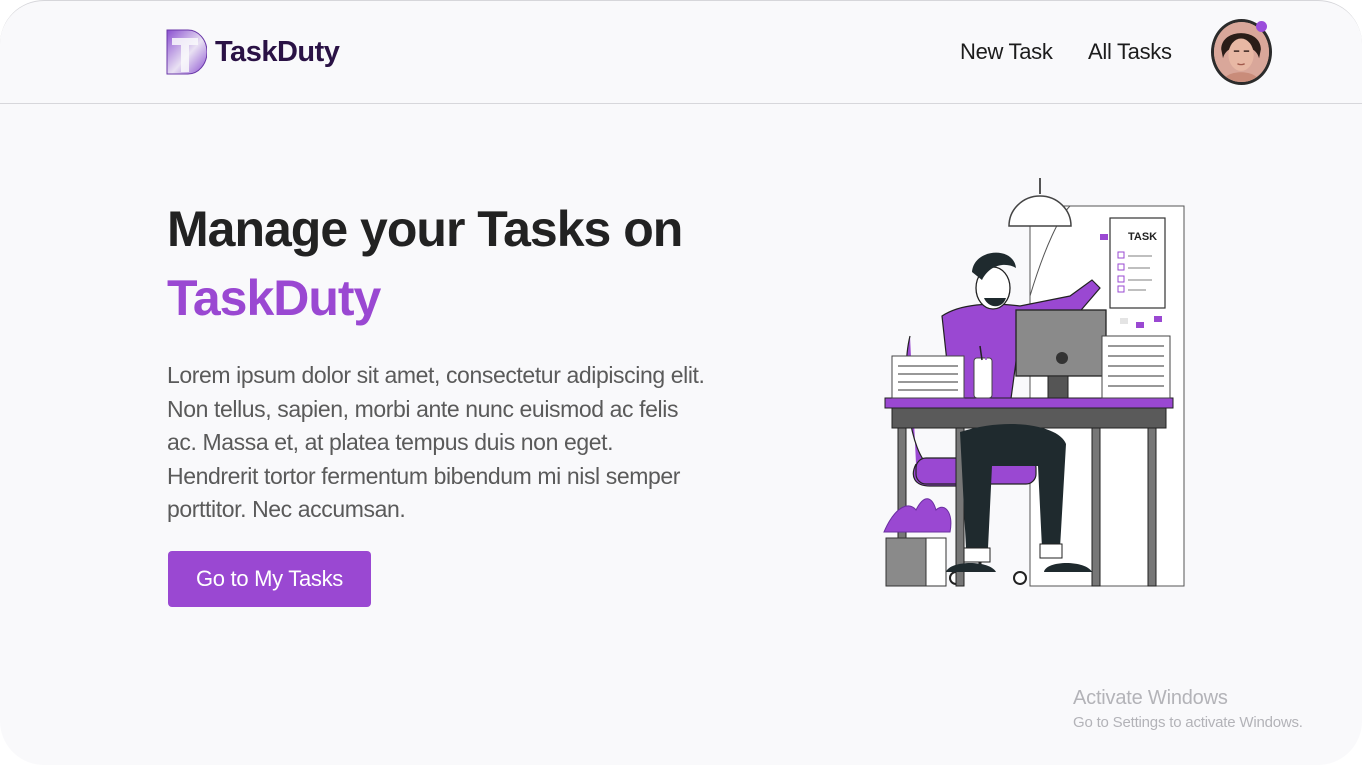 This screenshot has width=1362, height=765. I want to click on nav-link-all-tasks: All Tasks, so click(1130, 52).